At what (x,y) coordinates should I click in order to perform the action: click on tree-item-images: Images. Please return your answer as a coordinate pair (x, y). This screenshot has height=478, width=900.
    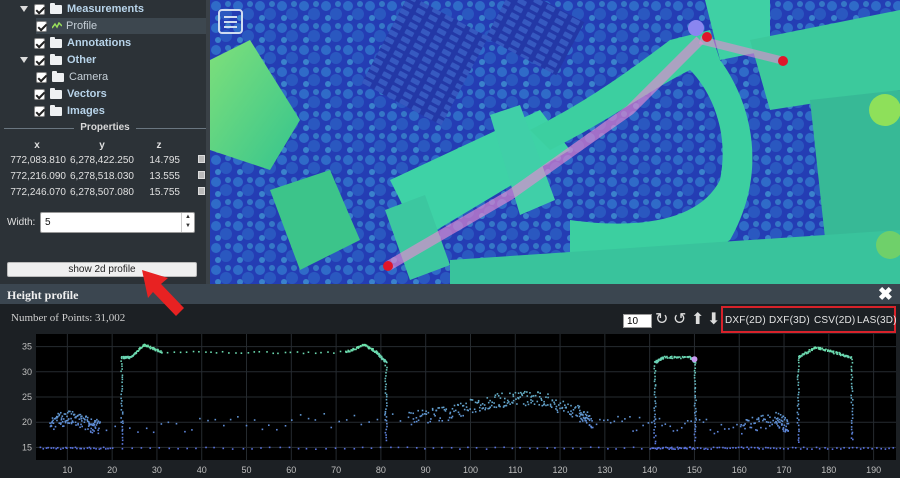
    Looking at the image, I should click on (113, 111).